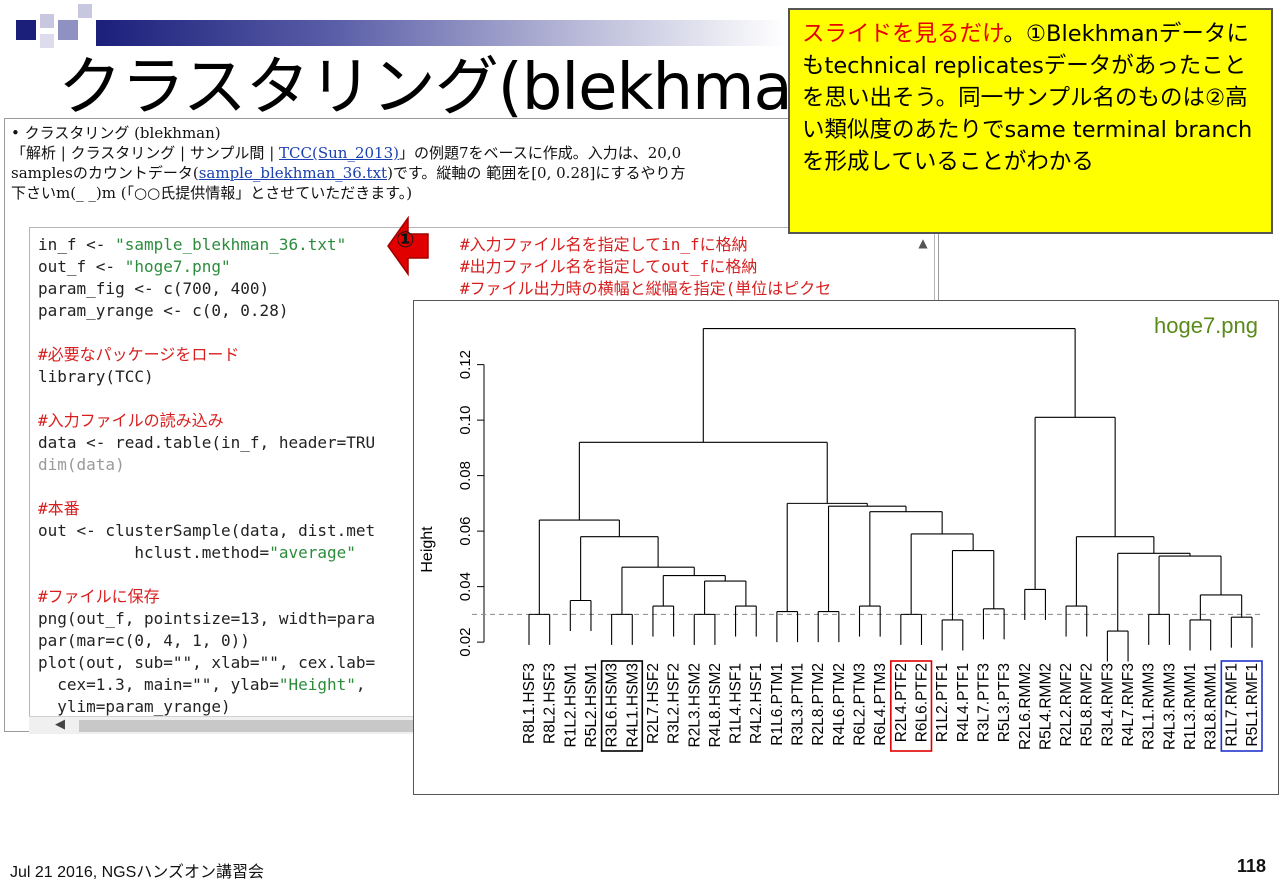 The image size is (1280, 886). What do you see at coordinates (197, 552) in the screenshot?
I see `code-line: hclust.method="average"` at bounding box center [197, 552].